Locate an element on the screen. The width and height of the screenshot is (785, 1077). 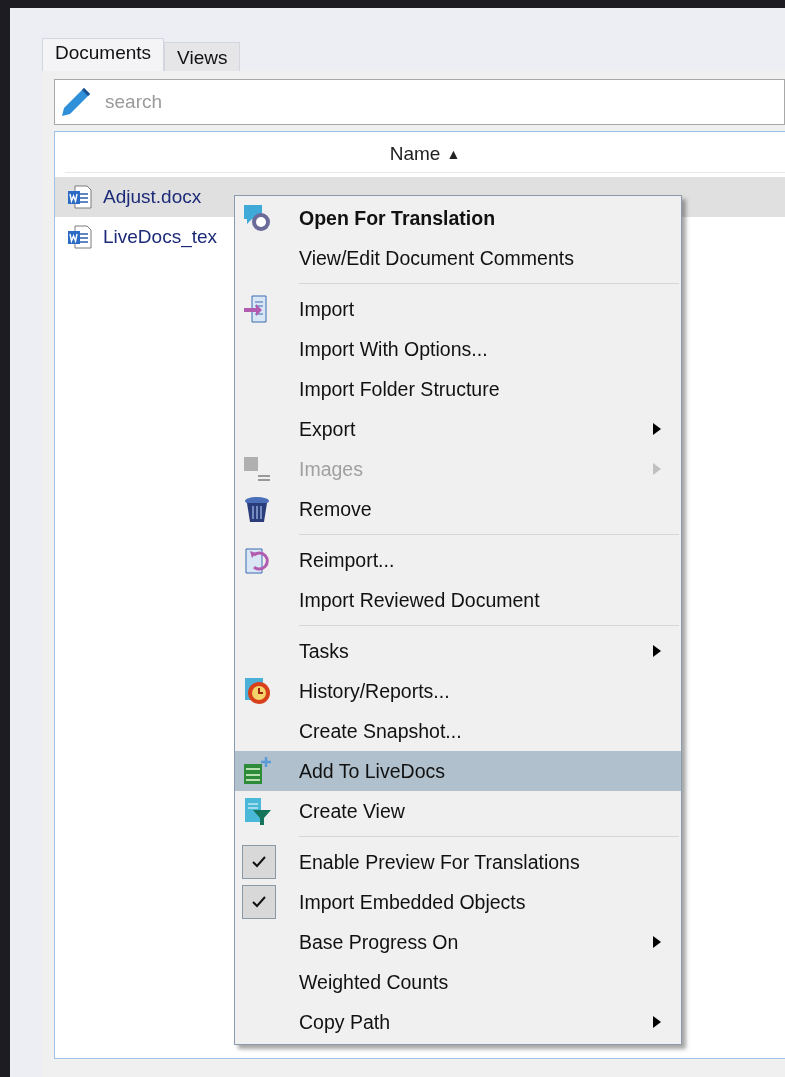
menu-item-label: Weighted Counts is located at coordinates (374, 982).